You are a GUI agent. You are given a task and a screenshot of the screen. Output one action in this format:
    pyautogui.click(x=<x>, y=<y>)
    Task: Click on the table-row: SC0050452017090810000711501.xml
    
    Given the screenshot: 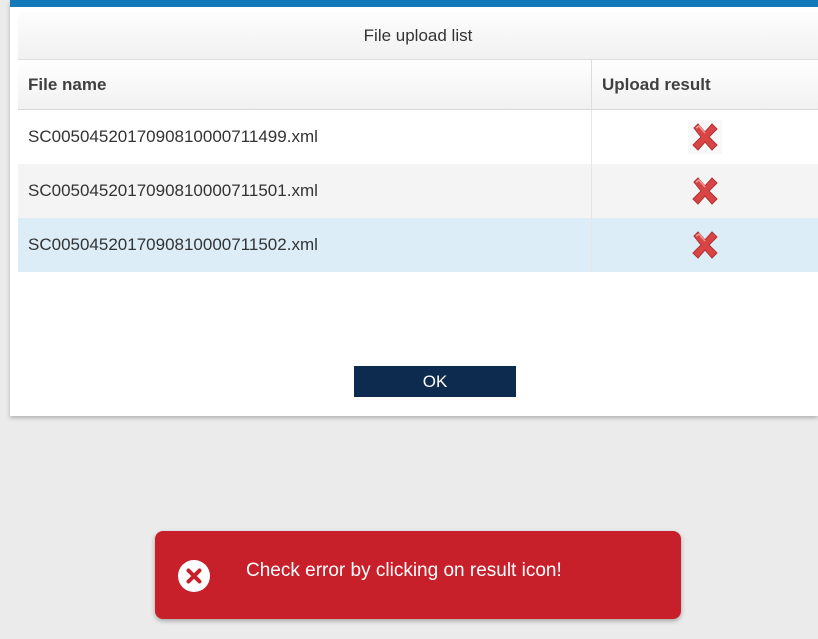 What is the action you would take?
    pyautogui.click(x=418, y=191)
    